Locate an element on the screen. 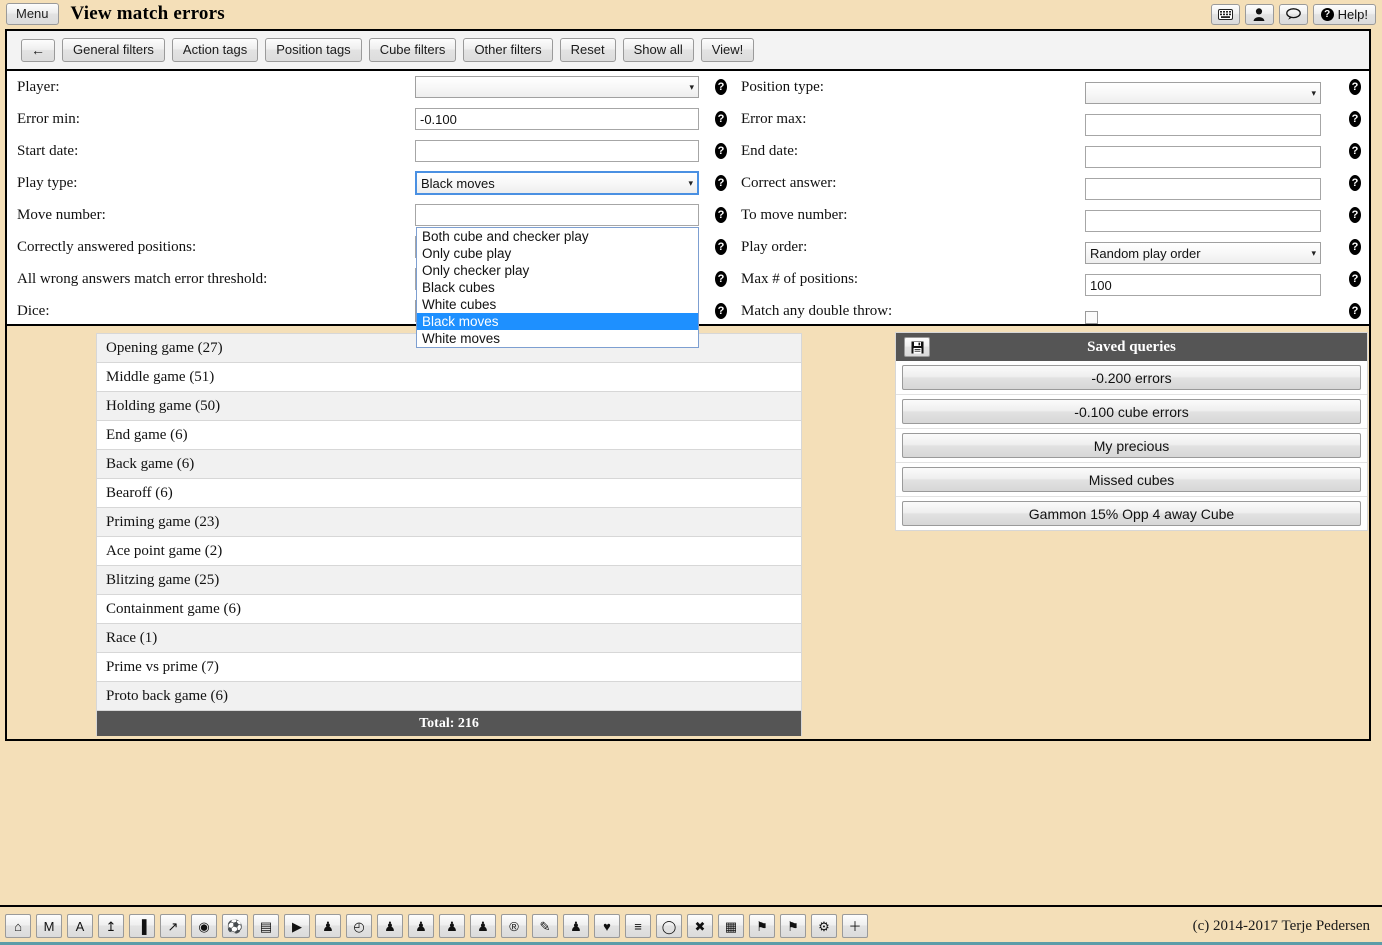 Image resolution: width=1382 pixels, height=945 pixels. trophy6-icon: ♟ is located at coordinates (576, 926).